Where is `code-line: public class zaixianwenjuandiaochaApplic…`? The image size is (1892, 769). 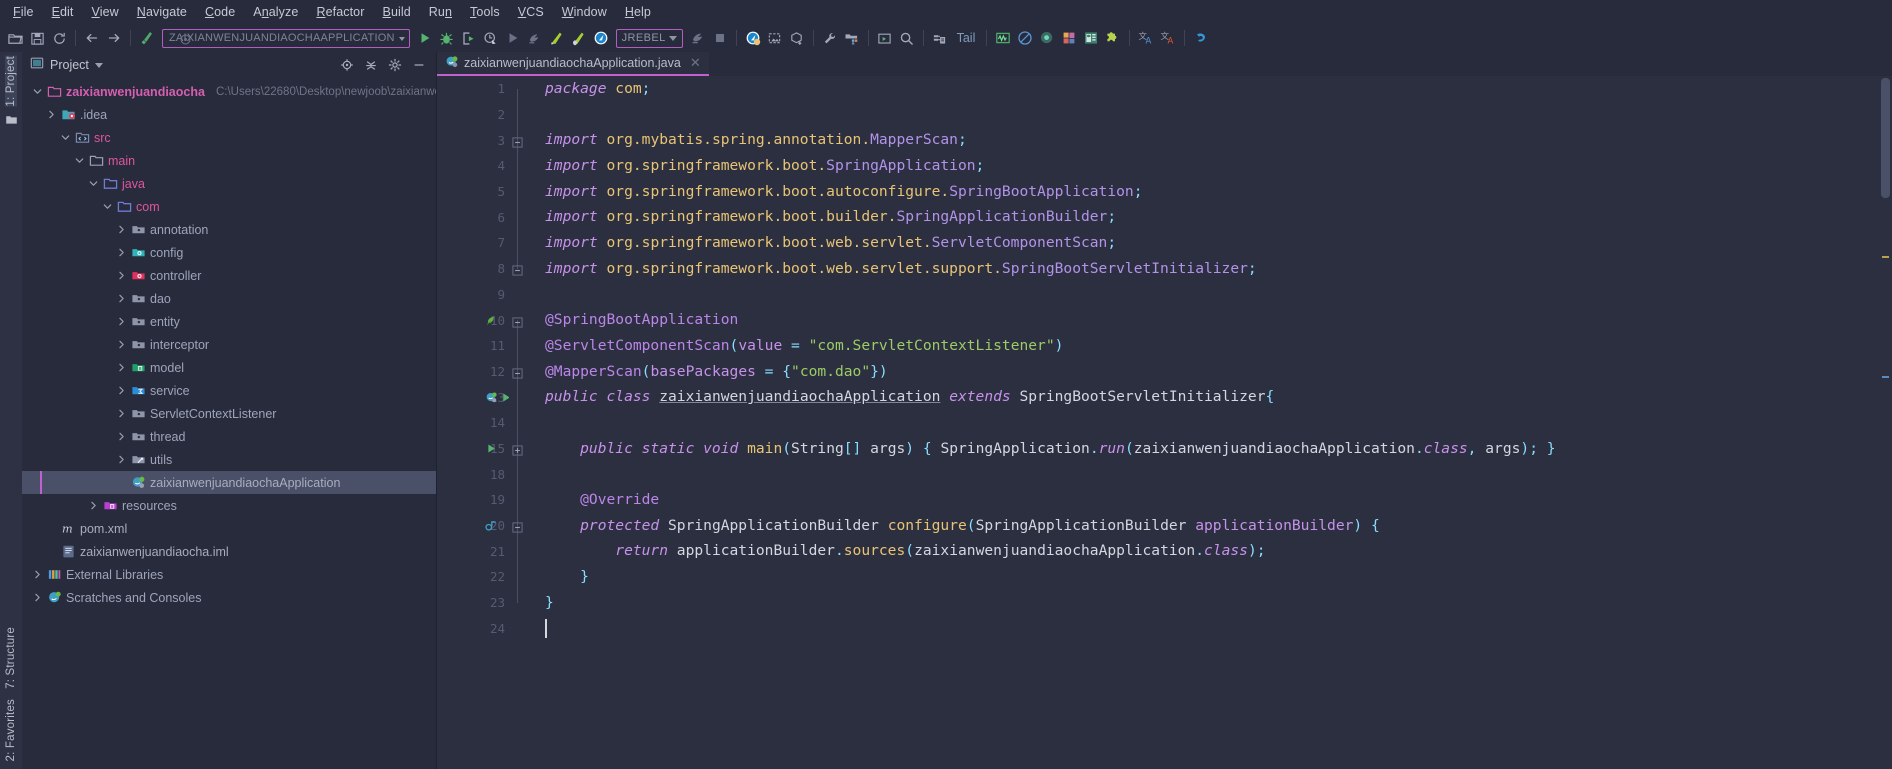 code-line: public class zaixianwenjuandiaochaApplic… is located at coordinates (1200, 397).